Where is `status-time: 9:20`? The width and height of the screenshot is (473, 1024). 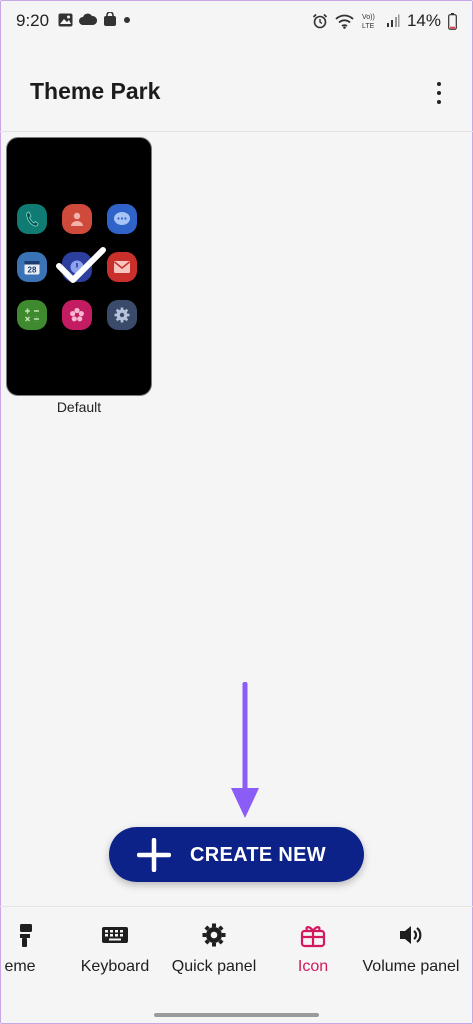
status-time: 9:20 is located at coordinates (33, 20).